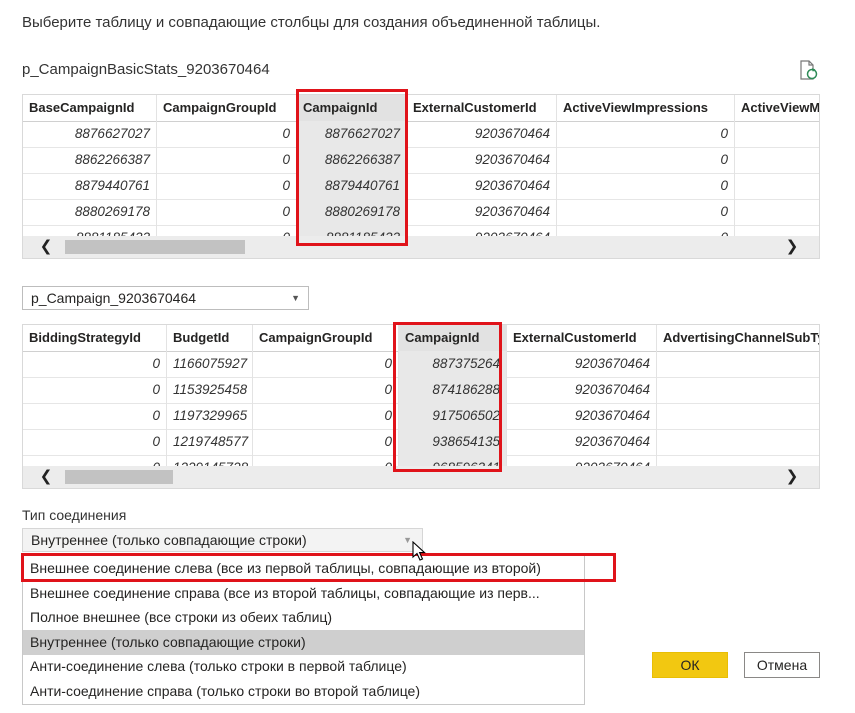 The image size is (855, 713). Describe the element at coordinates (210, 390) in the screenshot. I see `table-cell: 1153925458` at that location.